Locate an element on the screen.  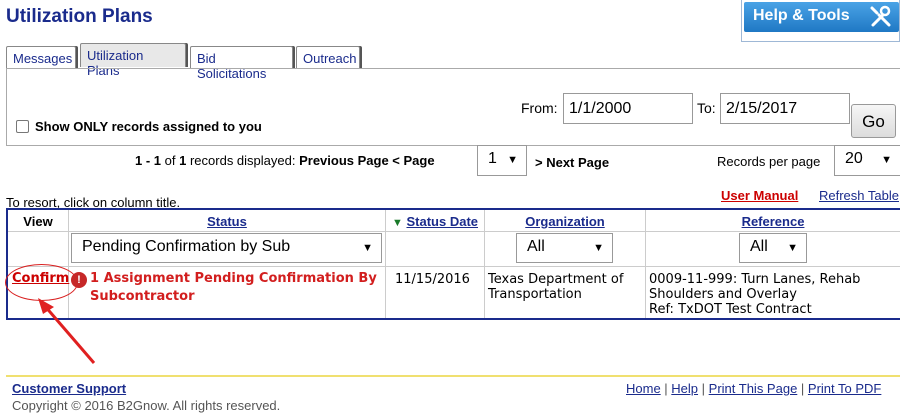
record-of: of is located at coordinates (170, 160).